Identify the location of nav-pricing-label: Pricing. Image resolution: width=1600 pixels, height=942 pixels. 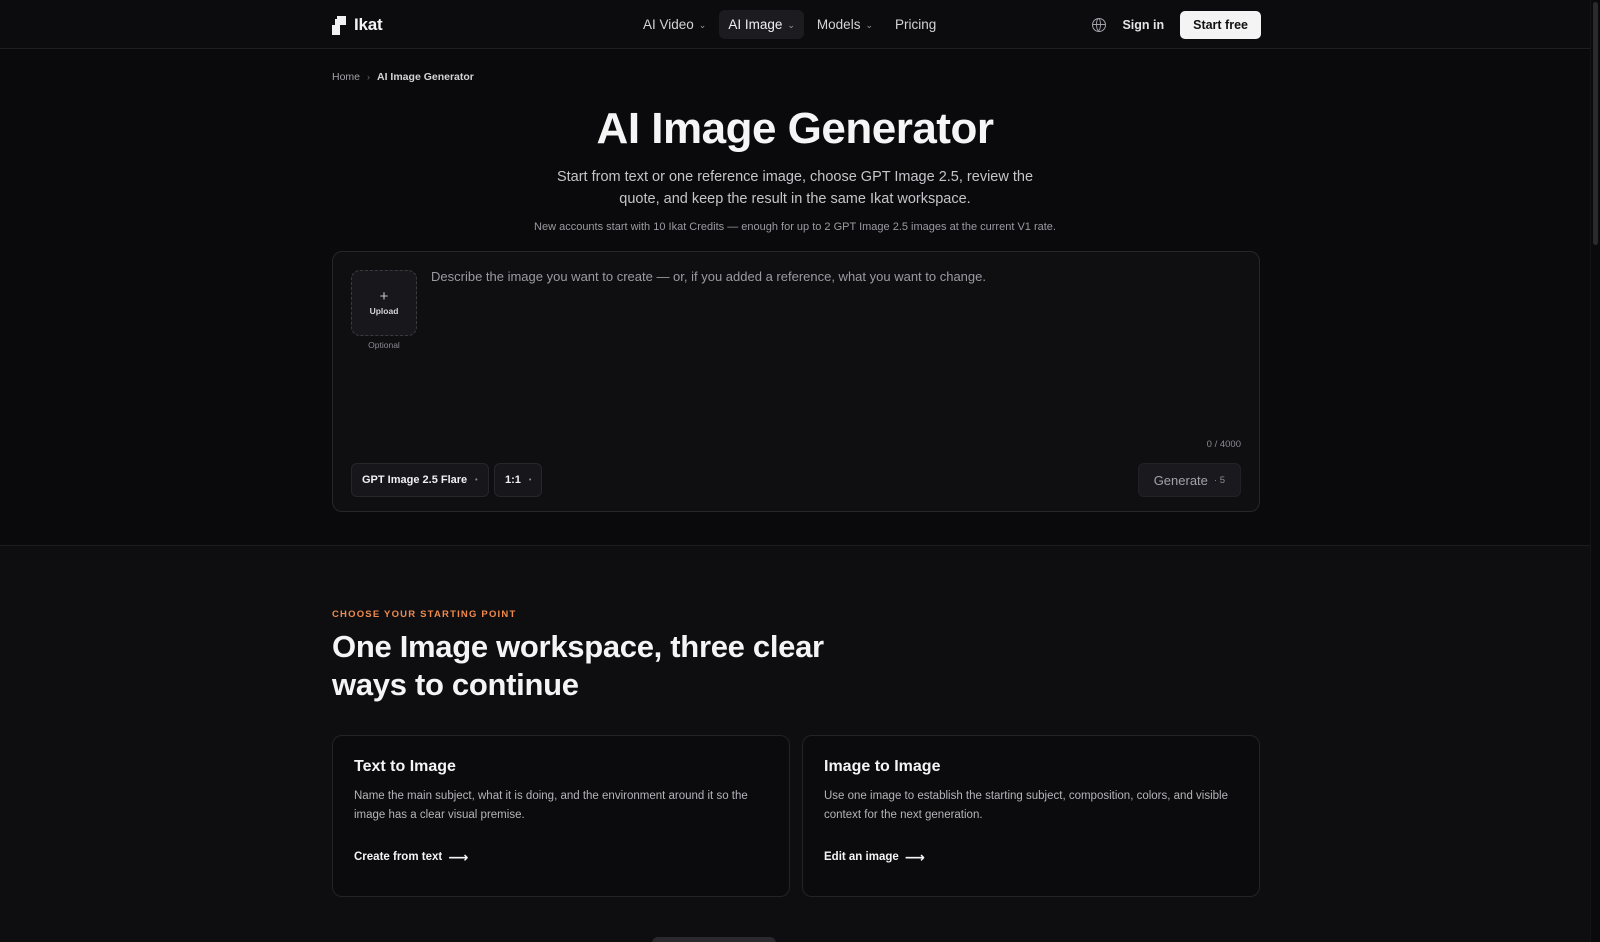
(916, 24).